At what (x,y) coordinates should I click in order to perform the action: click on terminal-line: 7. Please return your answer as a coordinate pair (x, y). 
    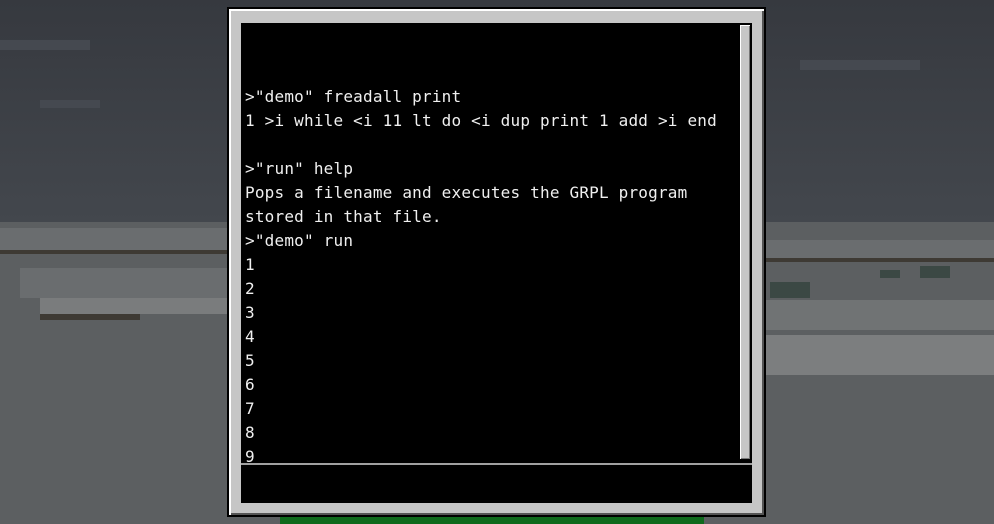
    Looking at the image, I should click on (250, 408).